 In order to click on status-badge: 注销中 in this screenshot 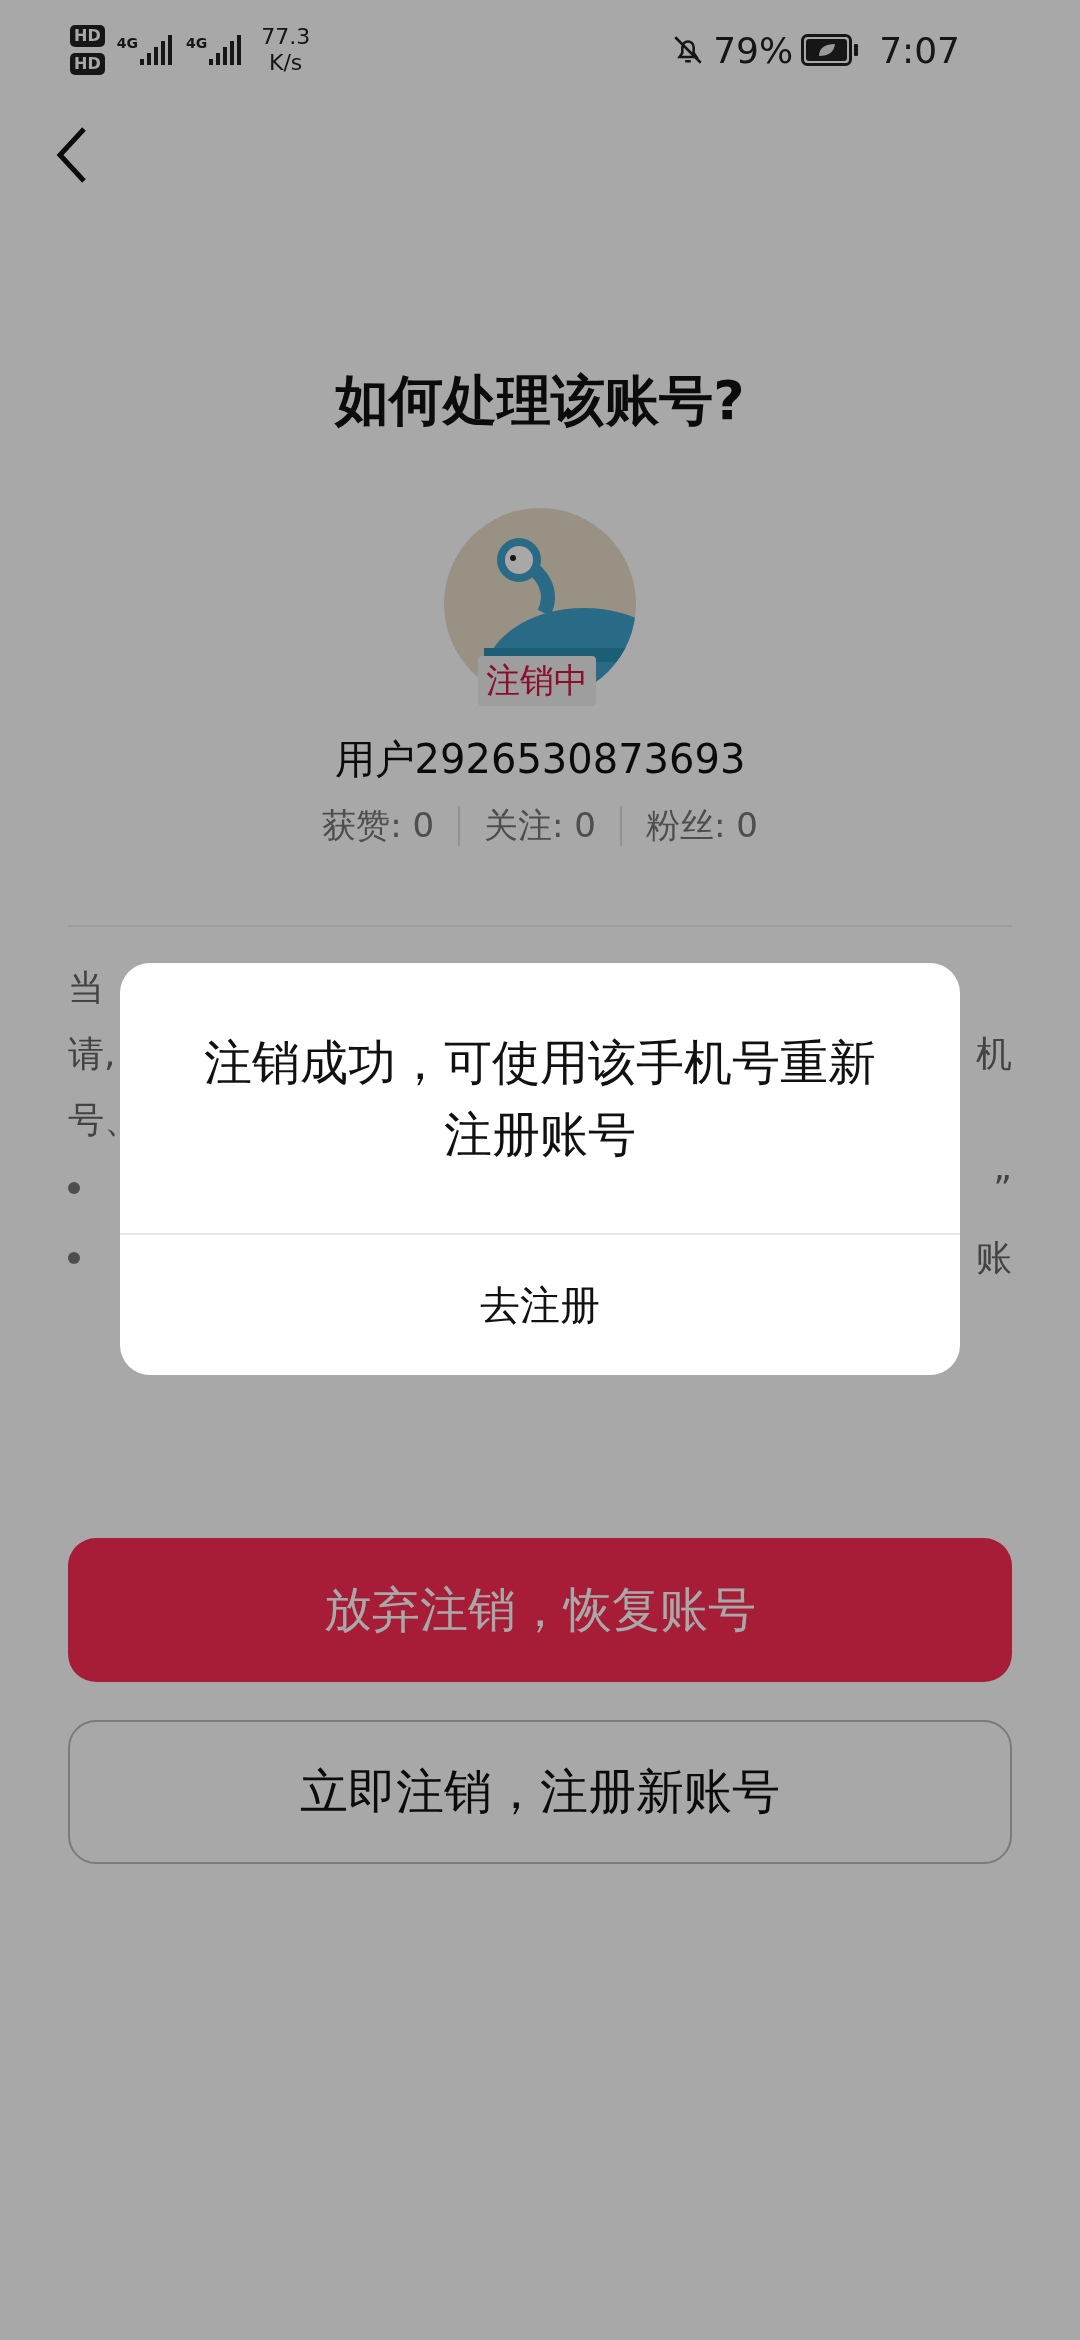, I will do `click(537, 681)`.